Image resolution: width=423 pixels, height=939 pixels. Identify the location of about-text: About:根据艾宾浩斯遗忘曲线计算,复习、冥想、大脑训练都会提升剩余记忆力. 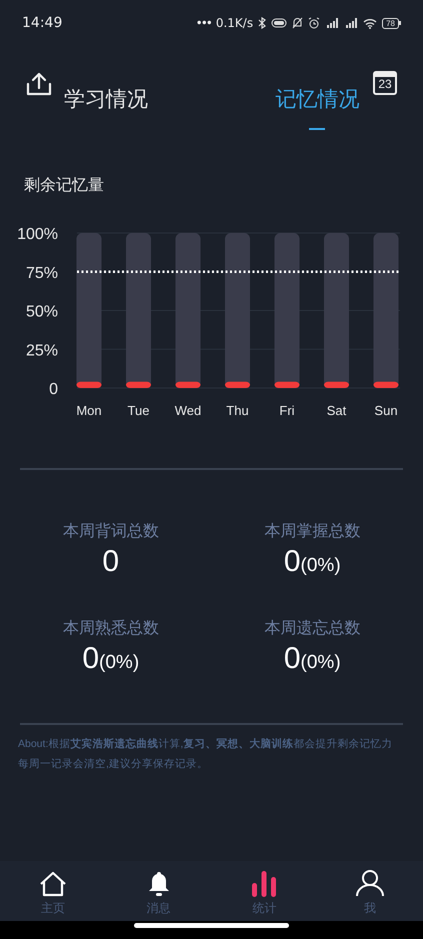
(206, 744).